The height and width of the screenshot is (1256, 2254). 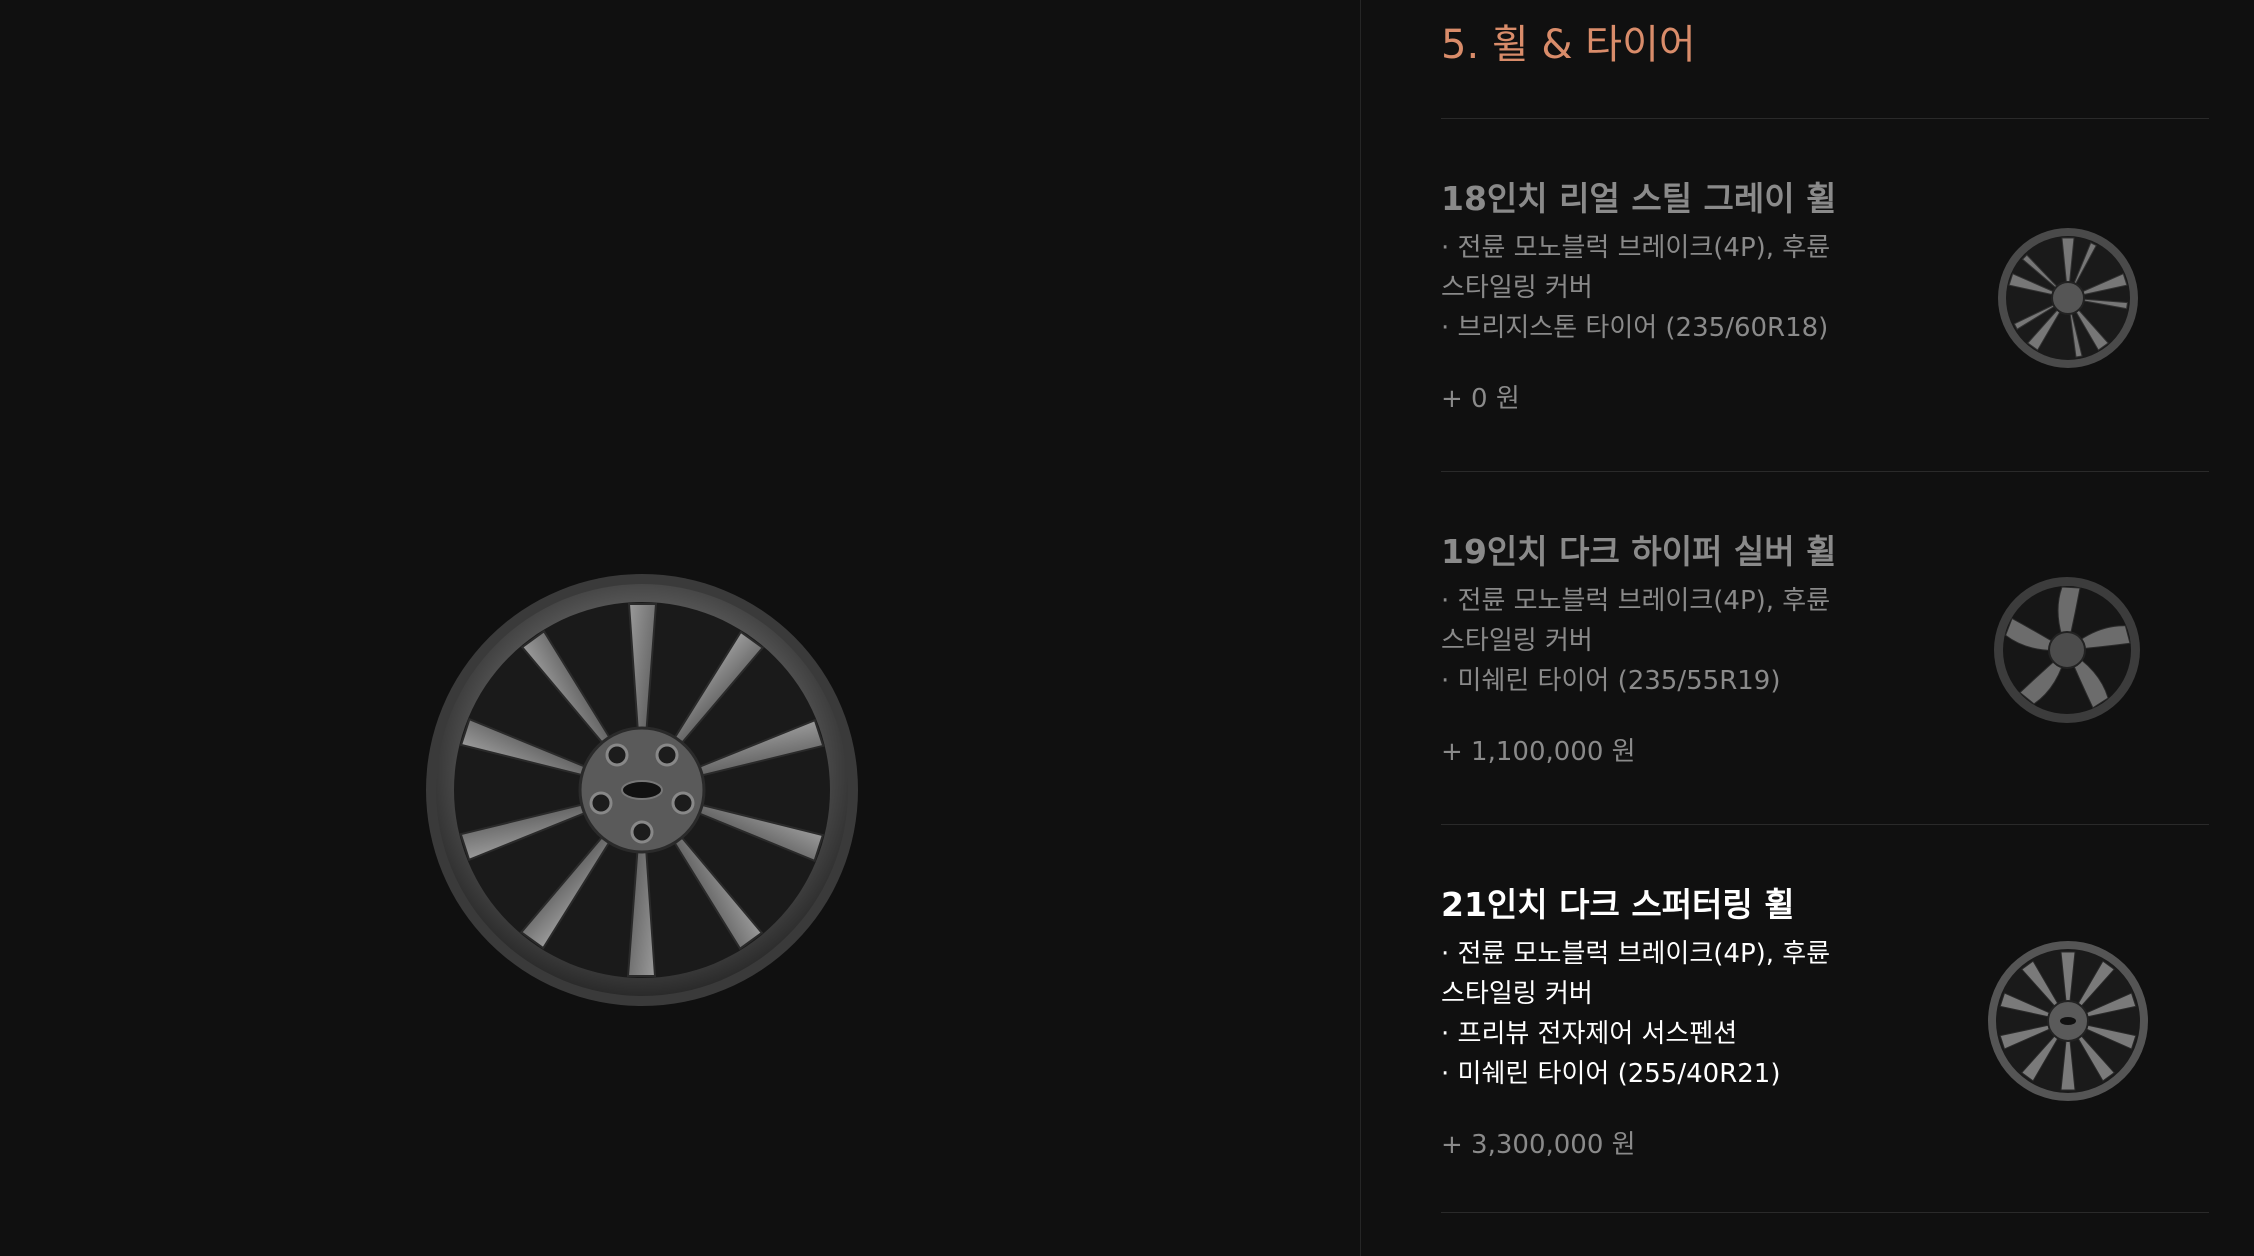 I want to click on wheel-21-thumbnail-icon, so click(x=2068, y=1021).